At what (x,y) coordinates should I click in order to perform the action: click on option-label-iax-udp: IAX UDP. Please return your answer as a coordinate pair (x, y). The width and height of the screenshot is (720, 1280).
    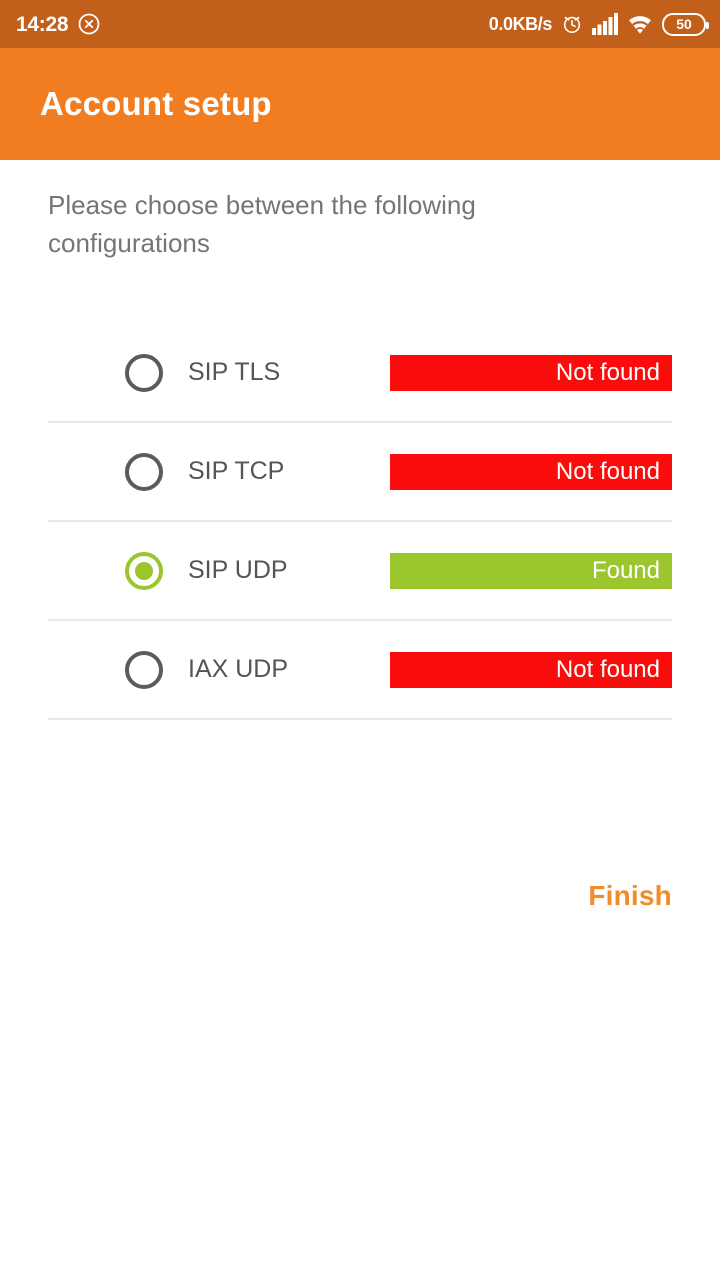
    Looking at the image, I should click on (238, 669).